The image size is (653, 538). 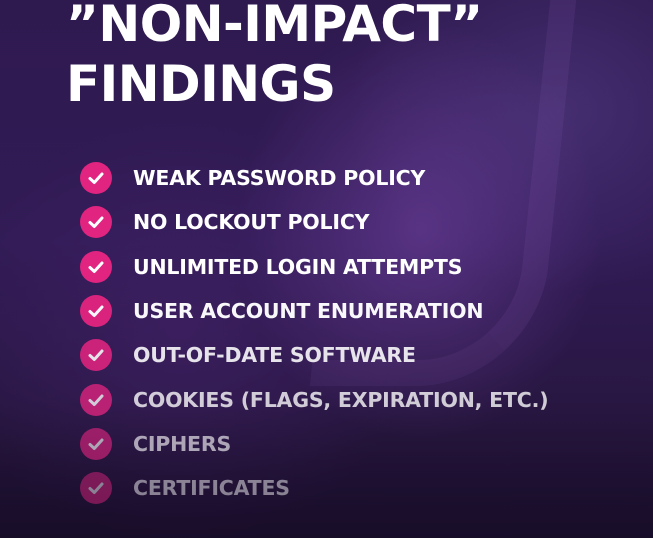 What do you see at coordinates (251, 222) in the screenshot?
I see `list-item-label: NO LOCKOUT POLICY` at bounding box center [251, 222].